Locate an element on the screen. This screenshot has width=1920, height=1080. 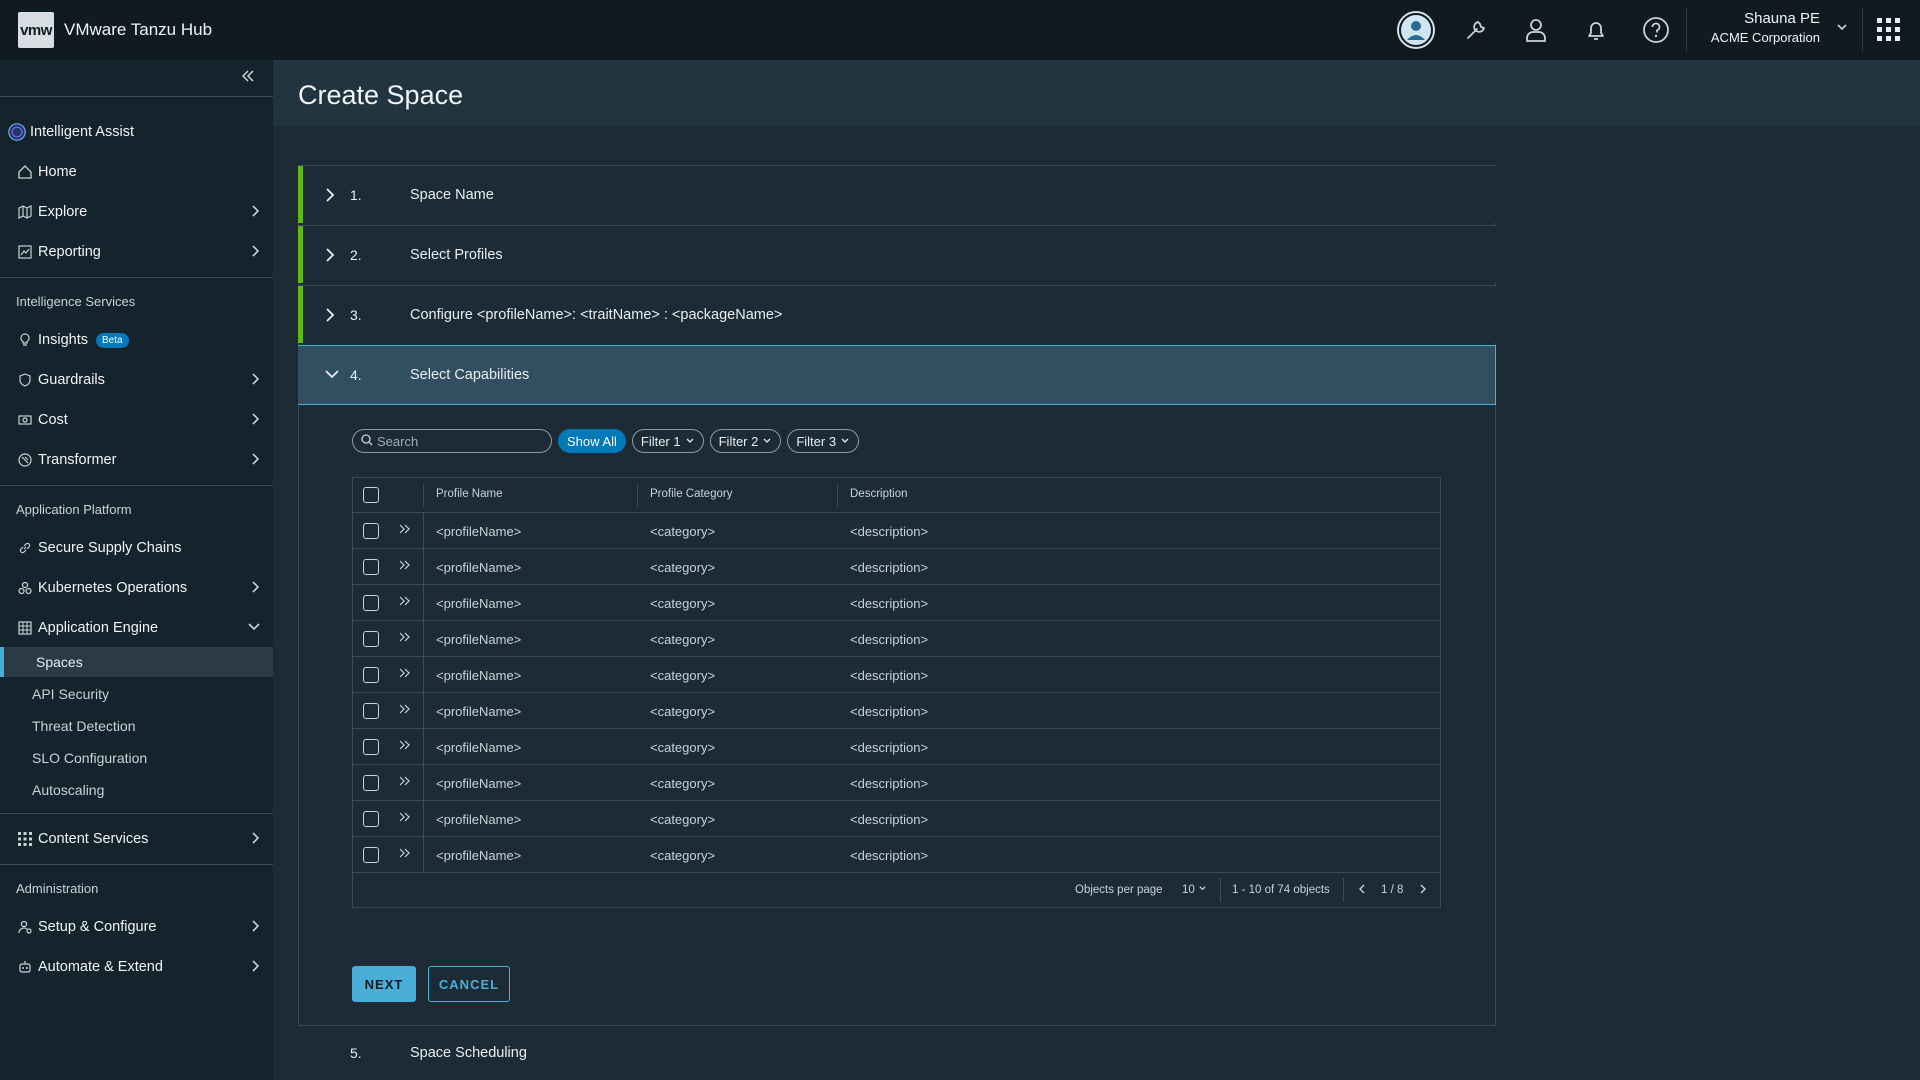
vmware-logo: vmw is located at coordinates (36, 30).